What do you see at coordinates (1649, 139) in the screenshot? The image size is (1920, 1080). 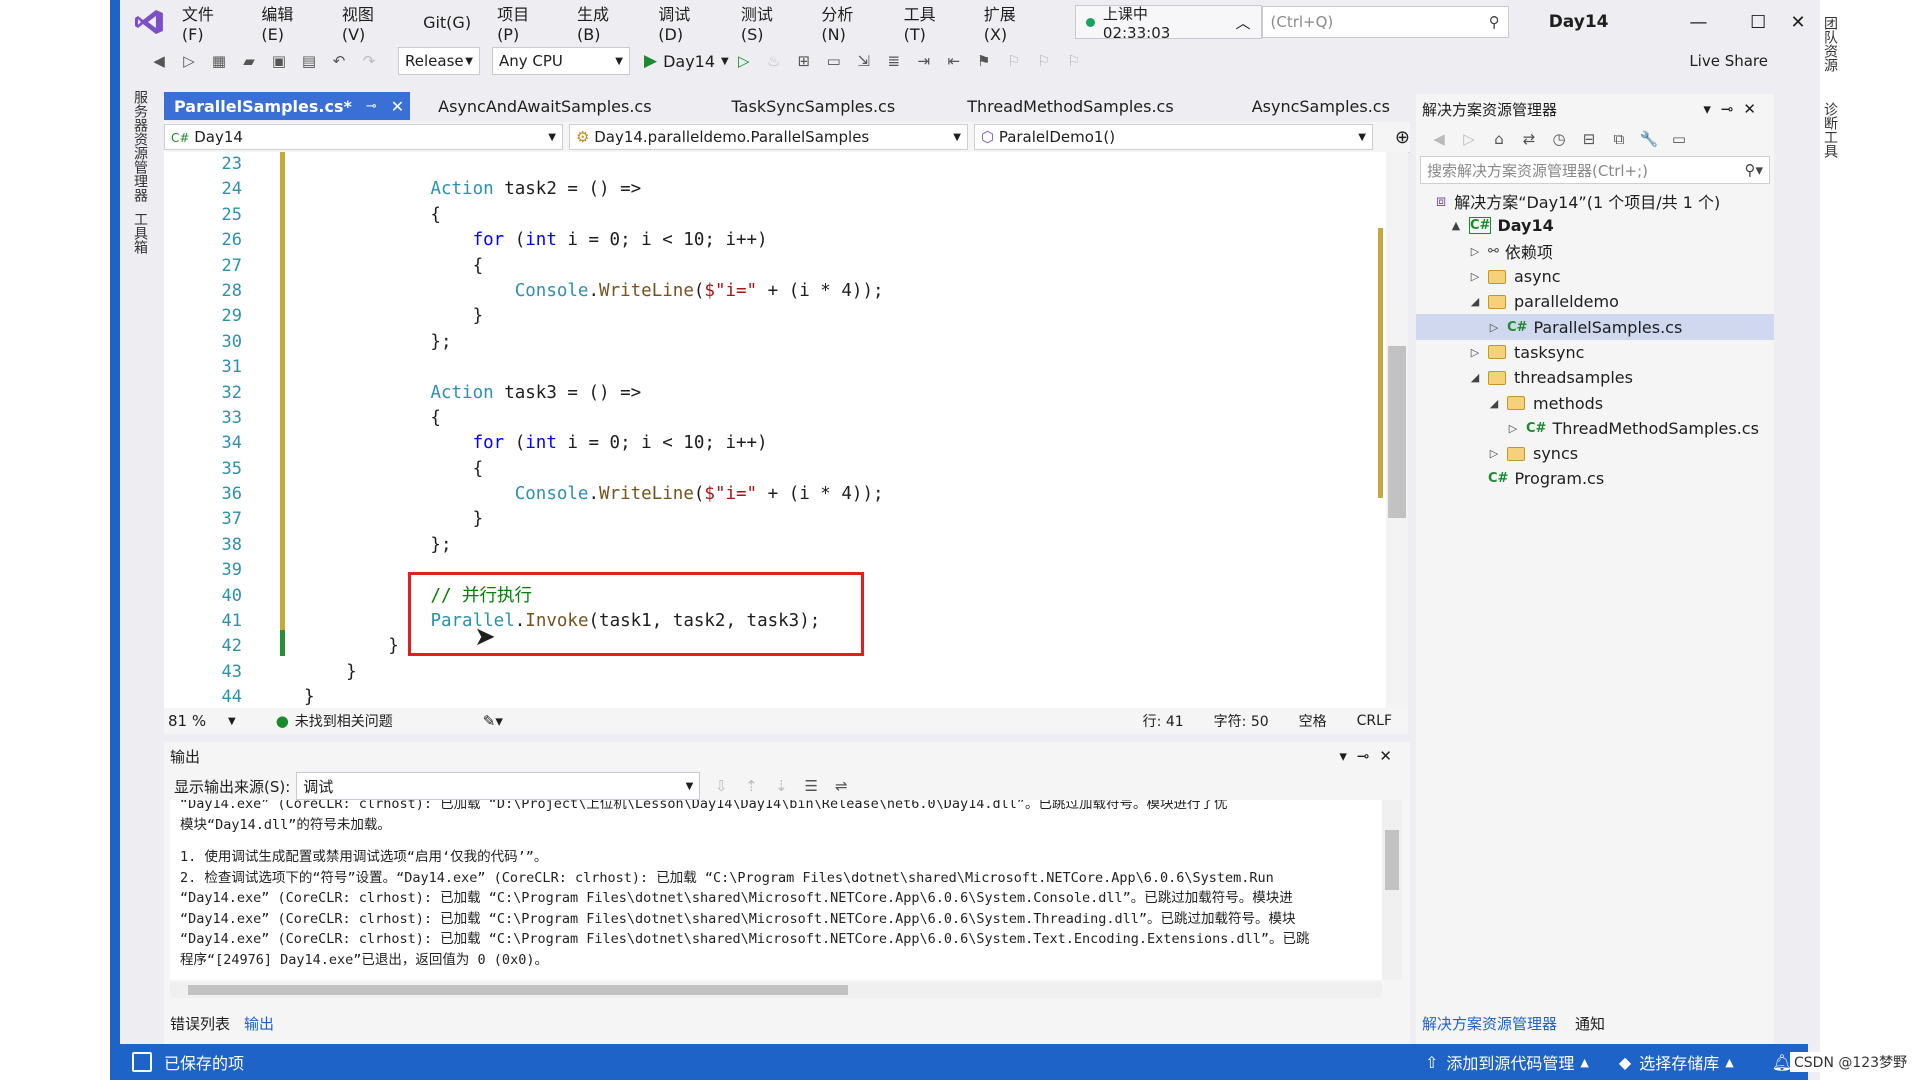 I see `properties-wrench-icon: 🔧` at bounding box center [1649, 139].